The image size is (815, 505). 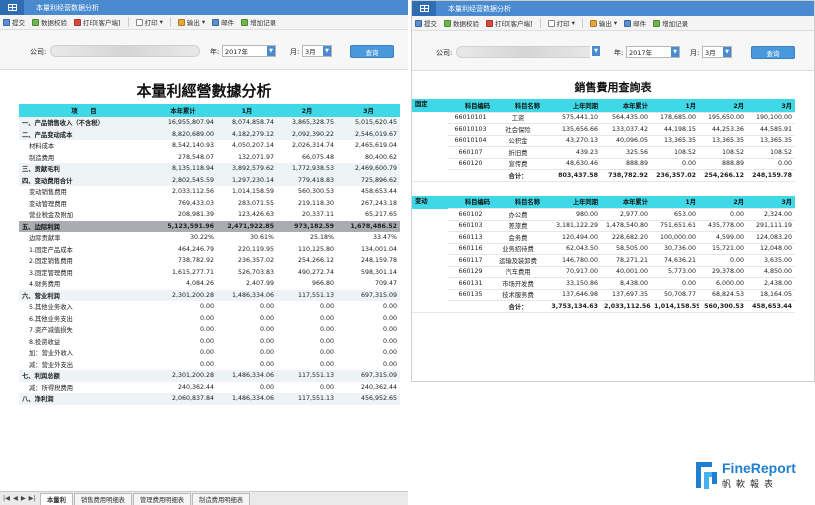 What do you see at coordinates (317, 215) in the screenshot?
I see `value-cell: 20,337.11` at bounding box center [317, 215].